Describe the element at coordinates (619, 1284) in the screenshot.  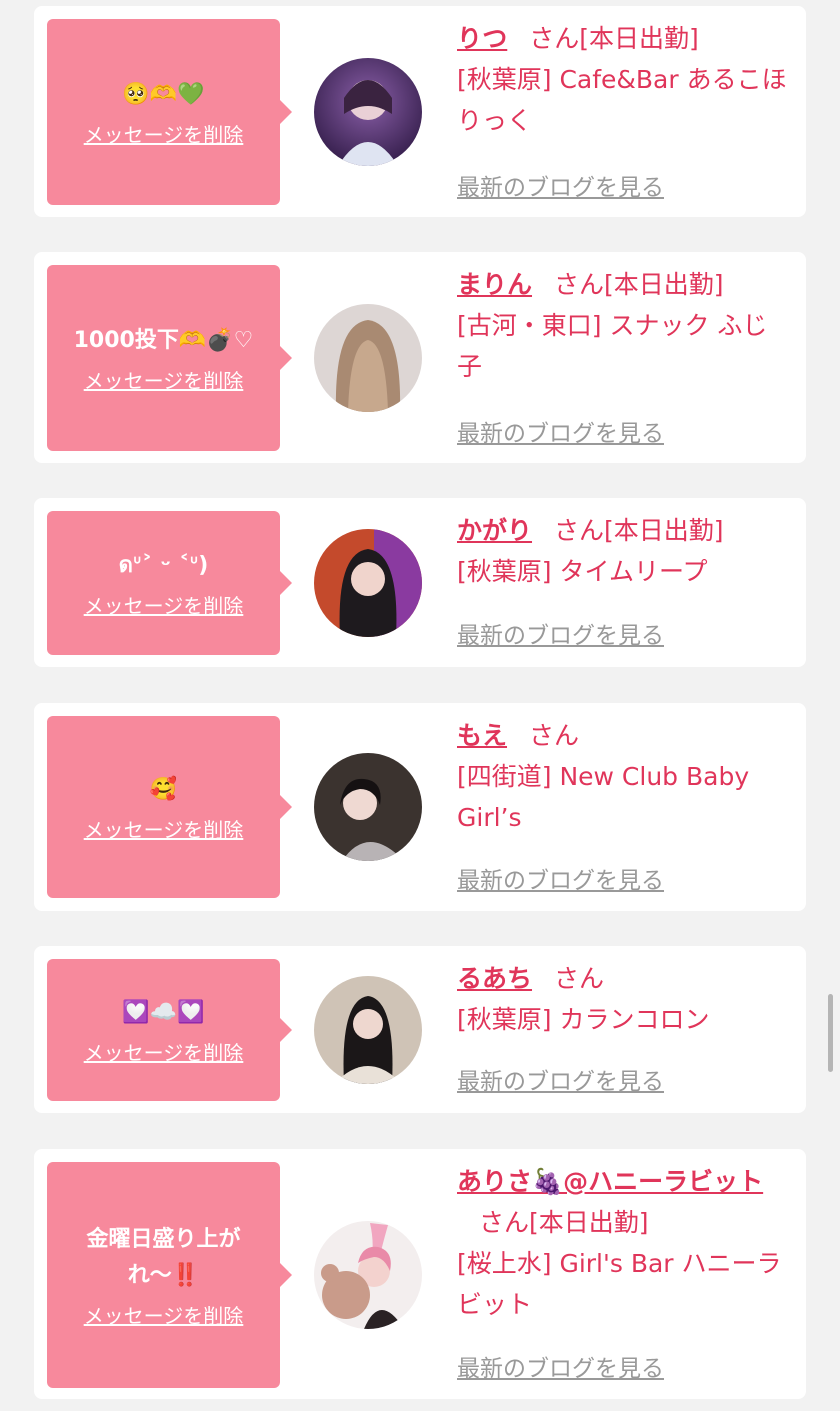
I see `shop-name: [桜上水] Girl's Bar ハニーラビット` at that location.